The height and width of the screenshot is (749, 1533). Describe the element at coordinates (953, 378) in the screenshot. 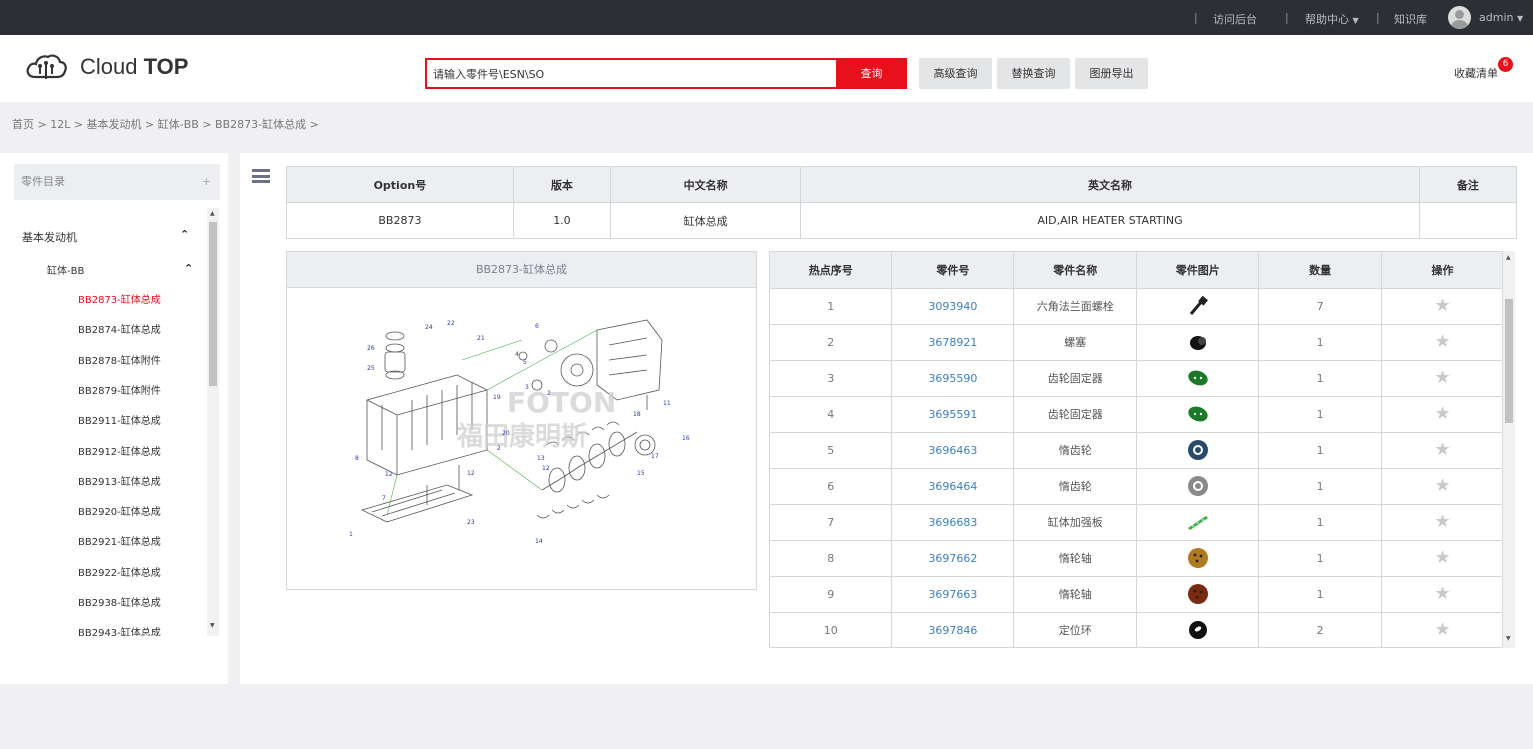

I see `part-number-link: 3695590` at that location.